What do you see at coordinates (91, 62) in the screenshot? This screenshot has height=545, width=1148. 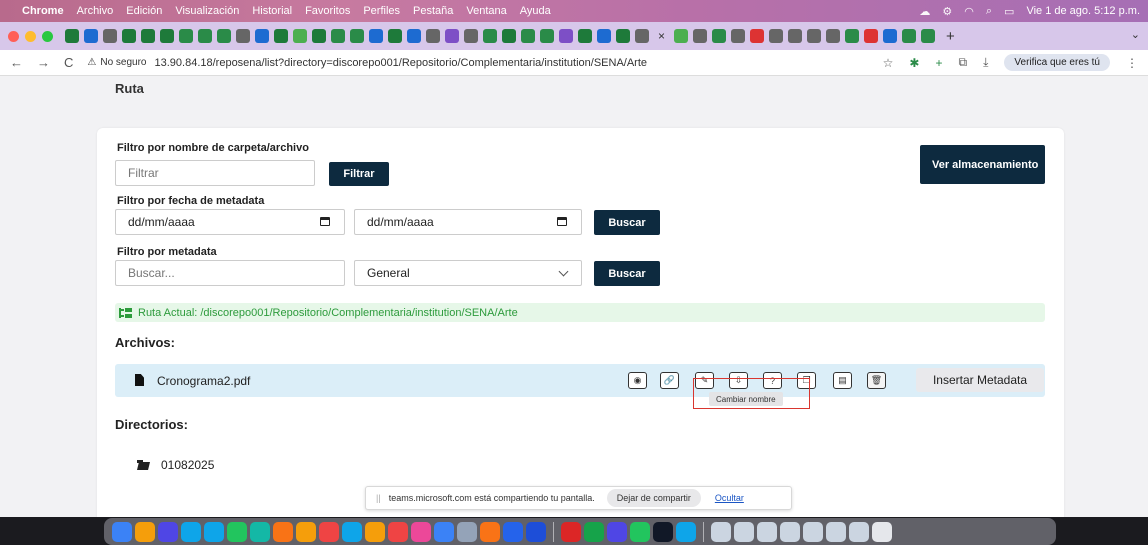 I see `warning-icon: ⚠` at bounding box center [91, 62].